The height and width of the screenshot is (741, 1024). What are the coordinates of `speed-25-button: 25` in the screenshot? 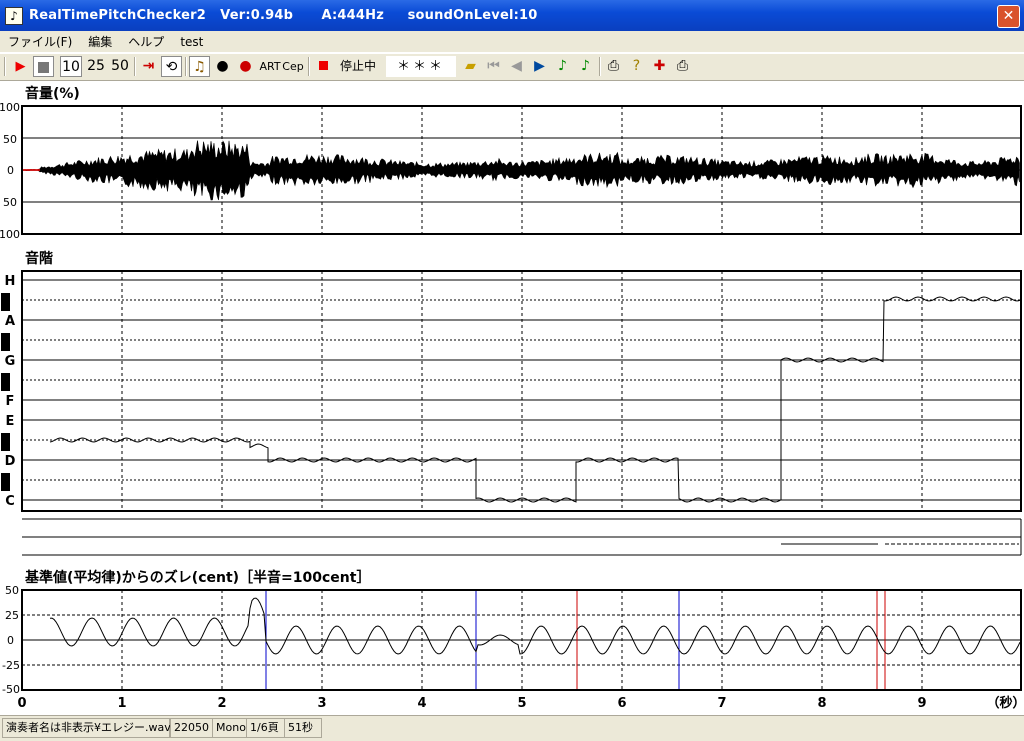 It's located at (96, 66).